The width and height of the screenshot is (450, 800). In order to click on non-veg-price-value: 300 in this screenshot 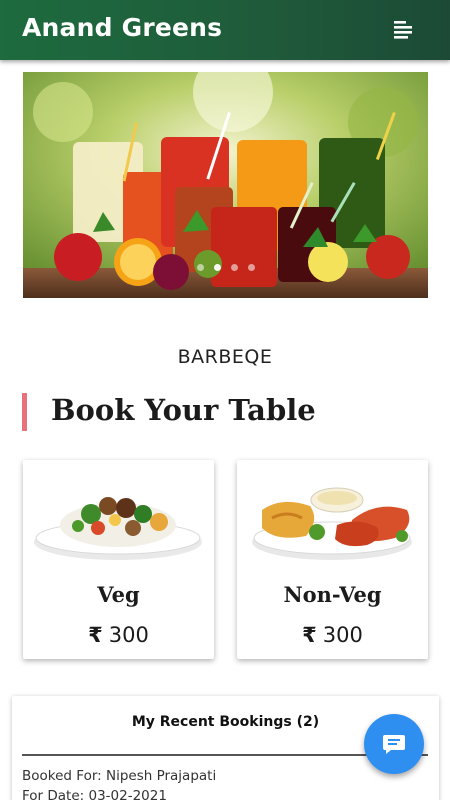, I will do `click(342, 635)`.